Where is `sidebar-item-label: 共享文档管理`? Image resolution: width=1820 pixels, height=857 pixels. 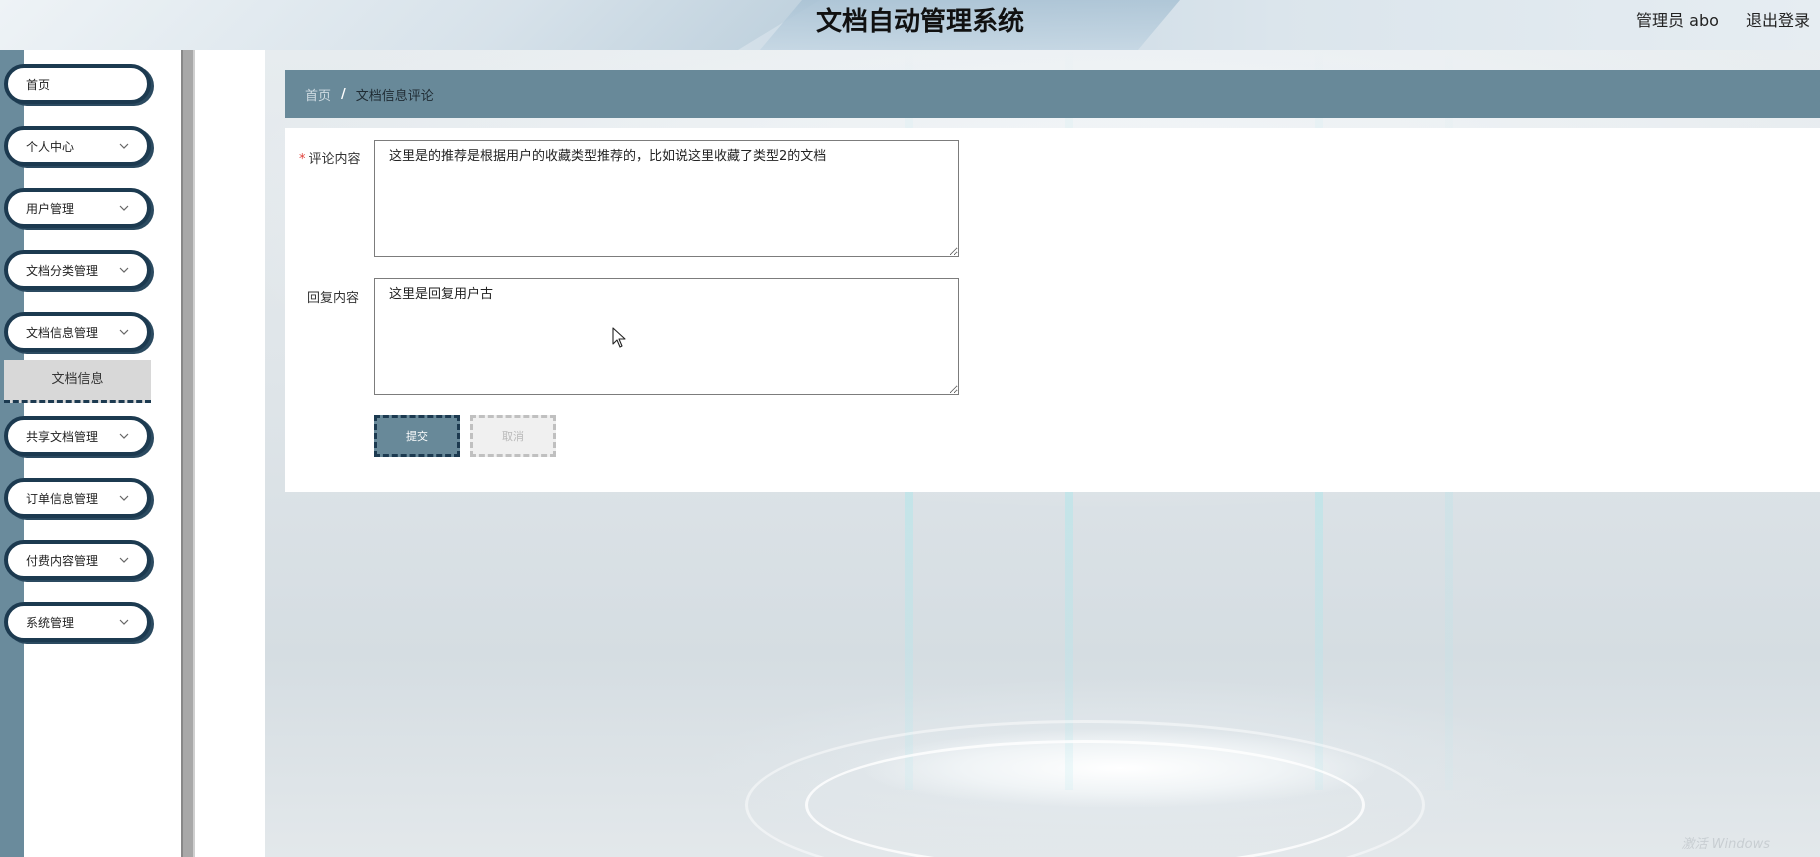 sidebar-item-label: 共享文档管理 is located at coordinates (62, 436).